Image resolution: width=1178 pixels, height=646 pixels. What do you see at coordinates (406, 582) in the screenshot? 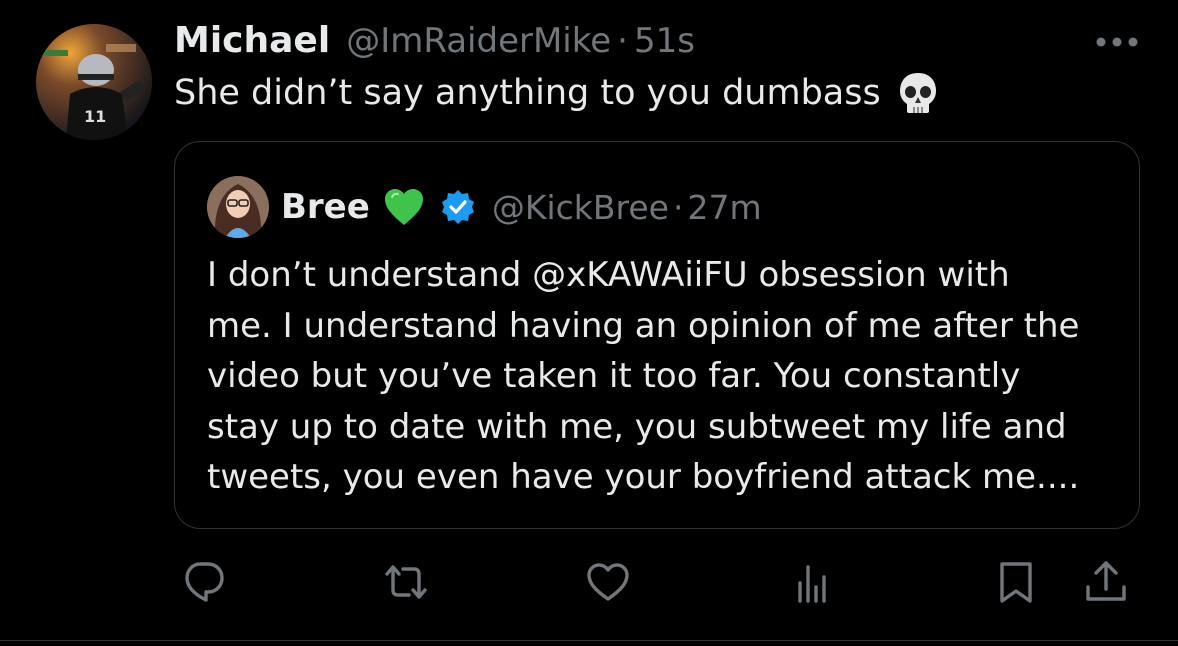
I see `retweet-icon` at bounding box center [406, 582].